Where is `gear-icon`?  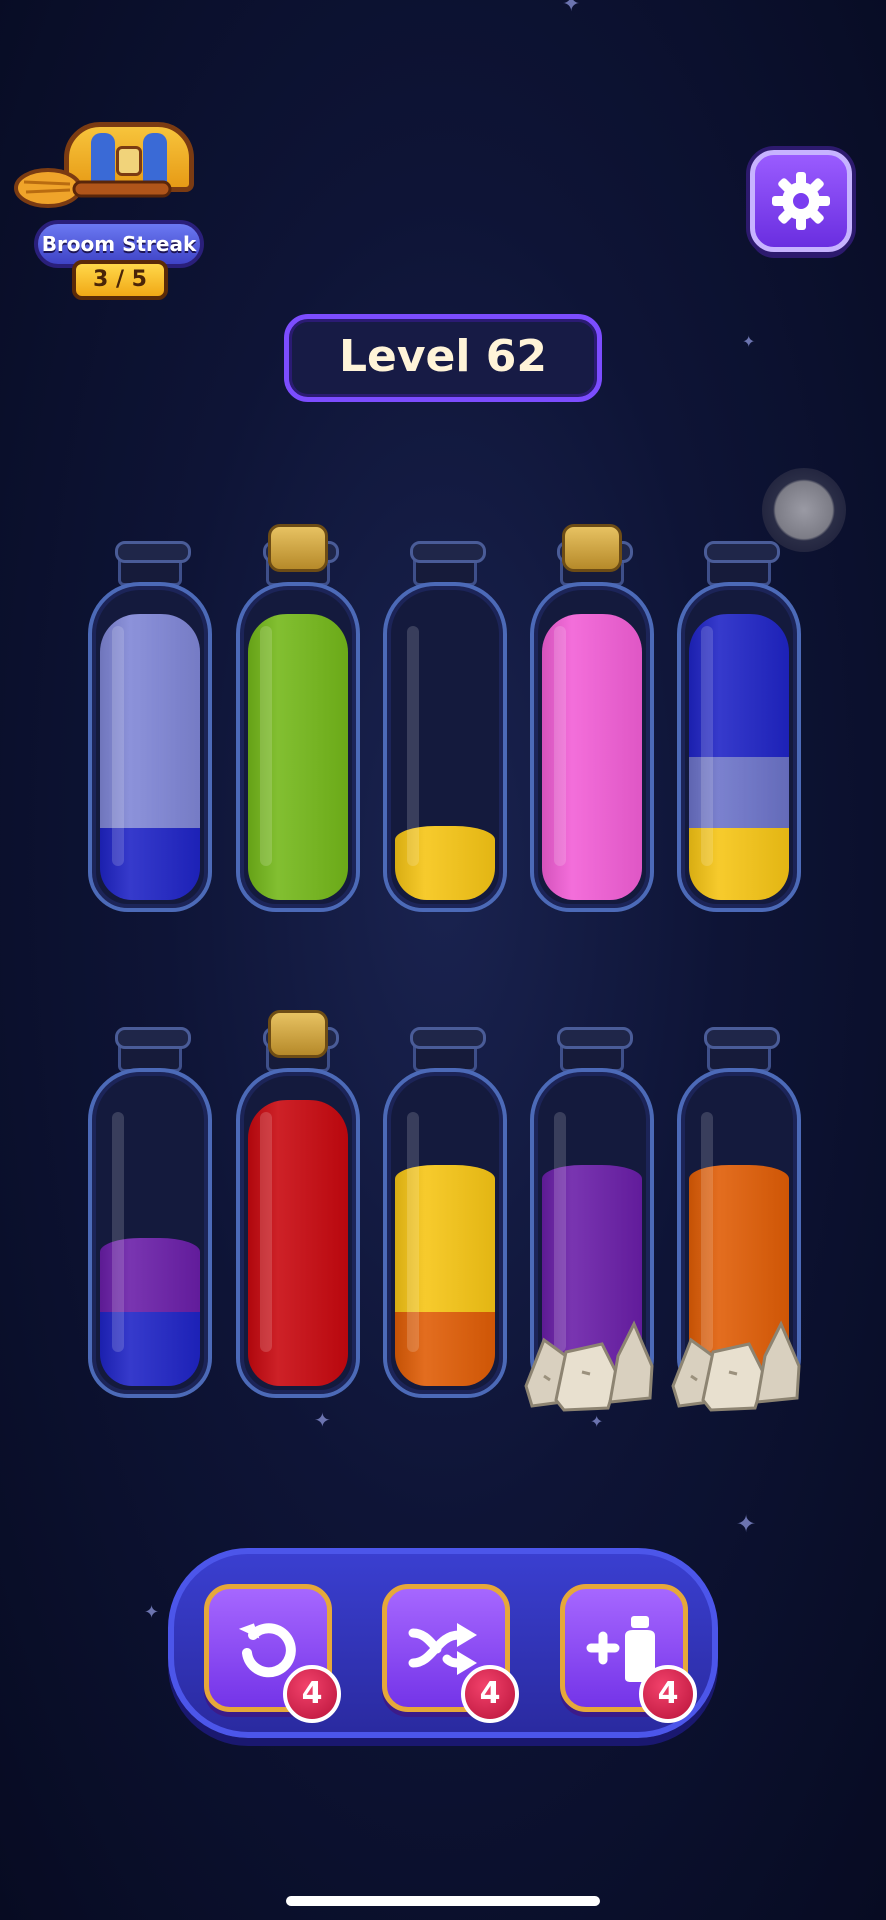 gear-icon is located at coordinates (801, 201).